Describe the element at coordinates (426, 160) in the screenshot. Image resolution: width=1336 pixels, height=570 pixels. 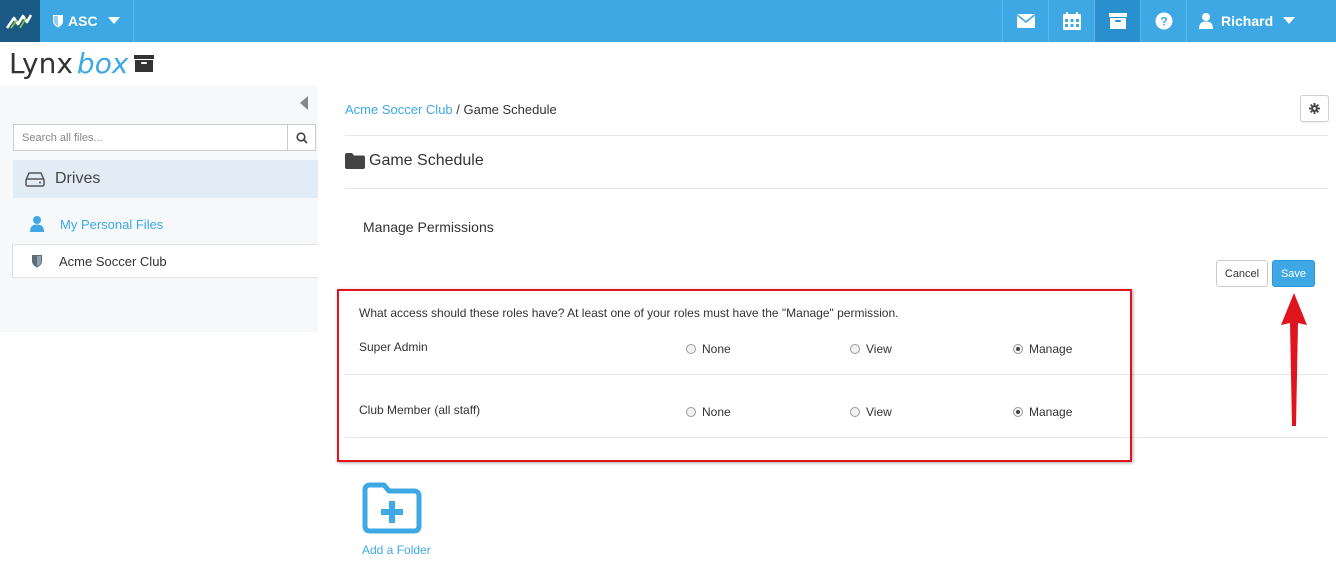
I see `page-title-text: Game Schedule` at that location.